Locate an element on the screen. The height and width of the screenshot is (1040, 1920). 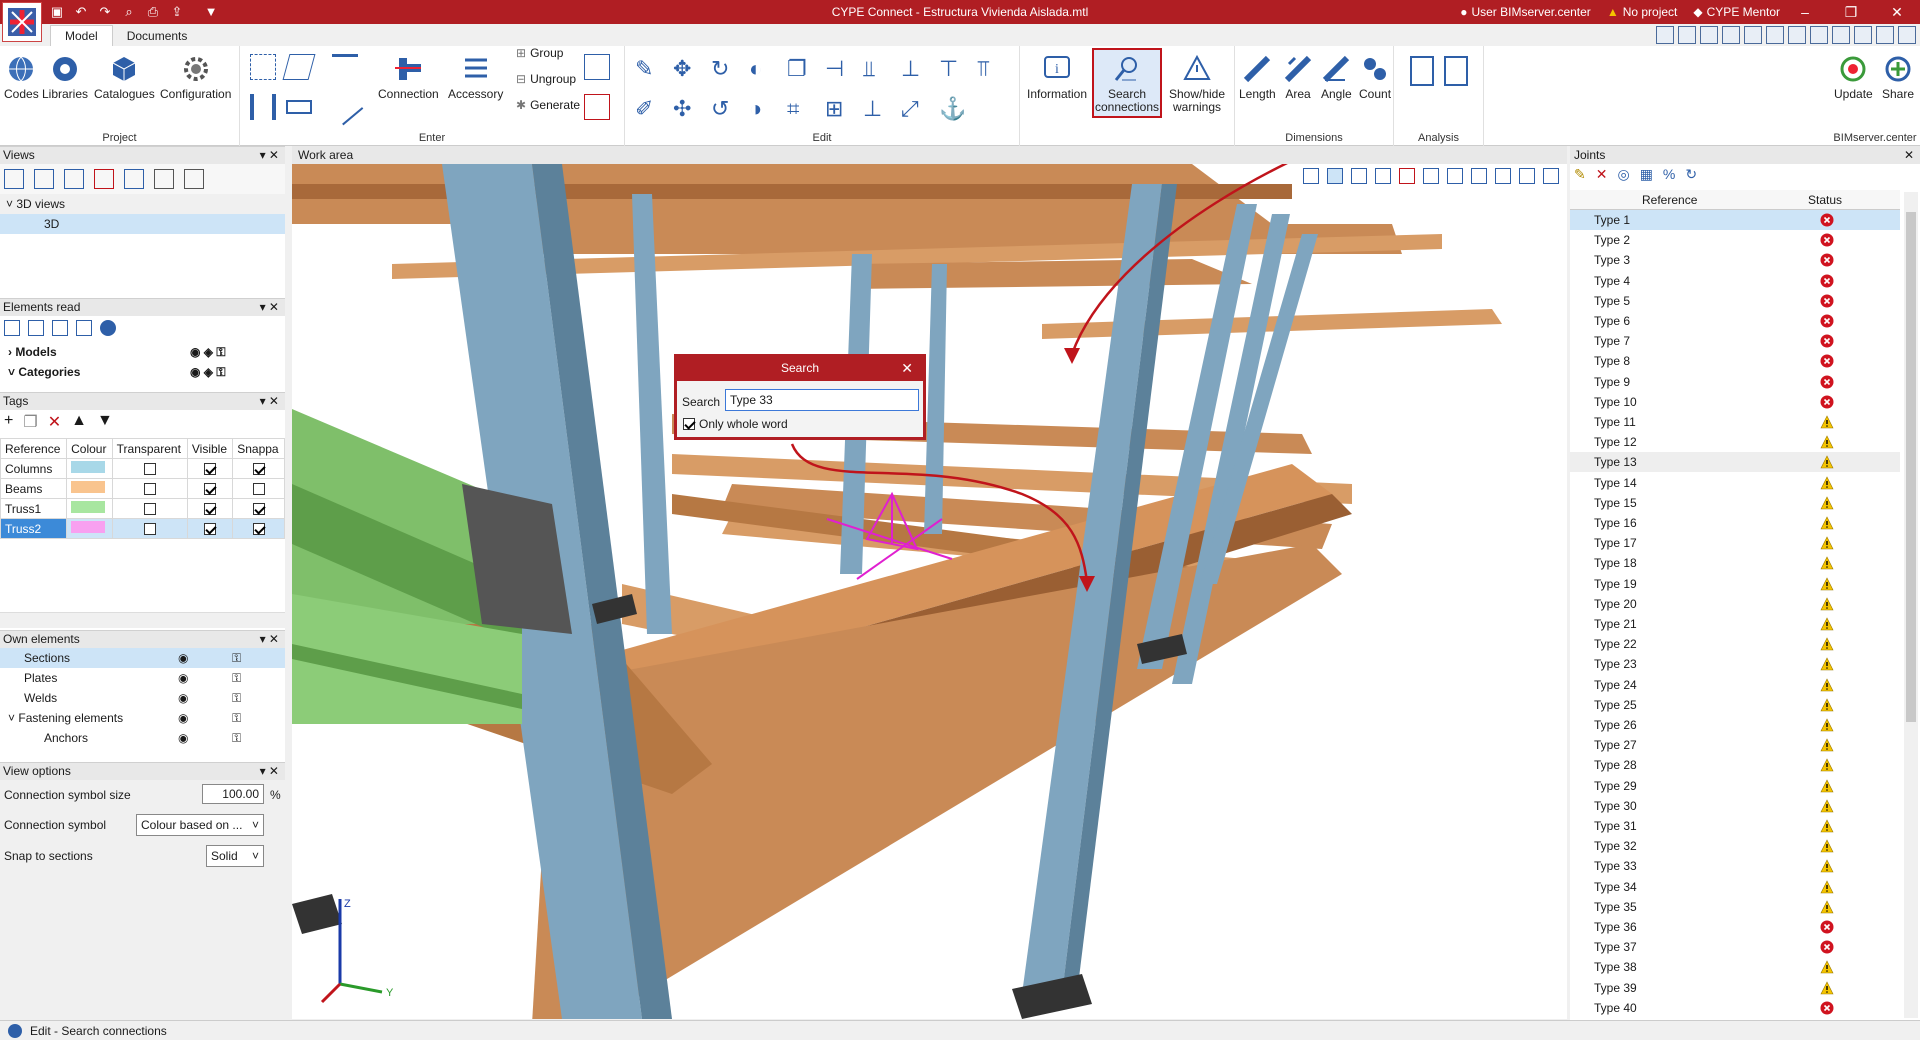
joint-row: Type 18 is located at coordinates (1735, 563).